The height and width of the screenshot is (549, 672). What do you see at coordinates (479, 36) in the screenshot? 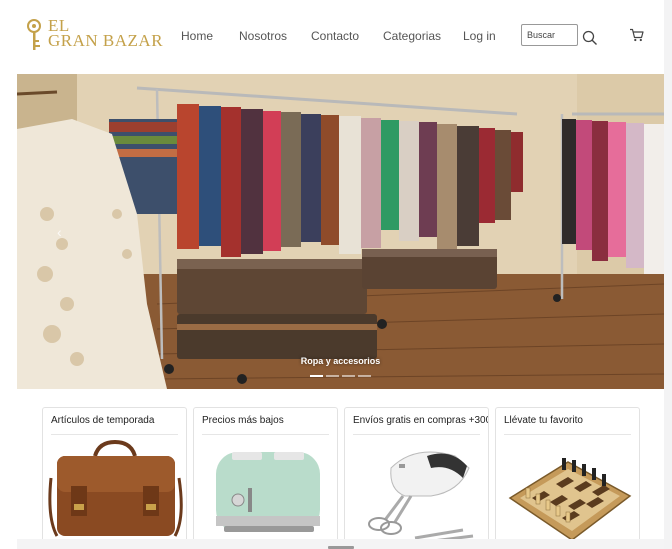
I see `nav-login: Log in` at bounding box center [479, 36].